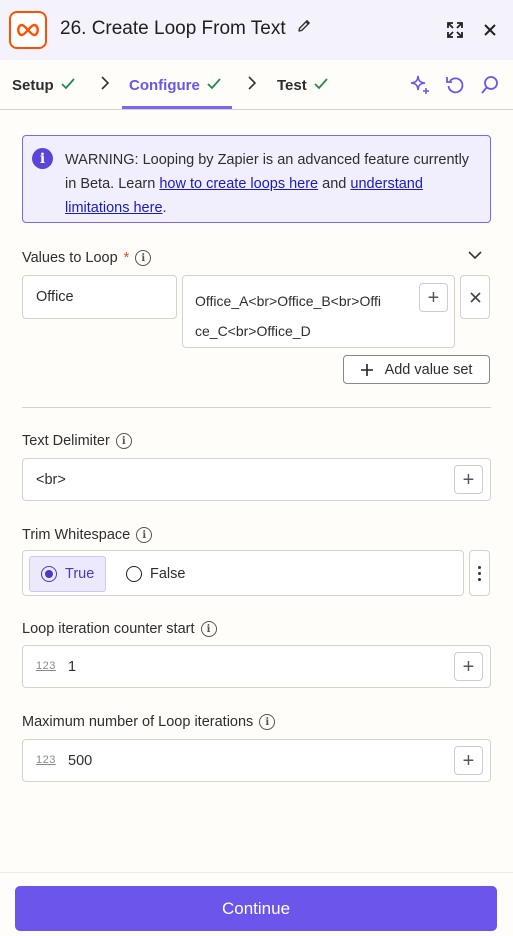 This screenshot has width=513, height=936. I want to click on search-icon, so click(490, 85).